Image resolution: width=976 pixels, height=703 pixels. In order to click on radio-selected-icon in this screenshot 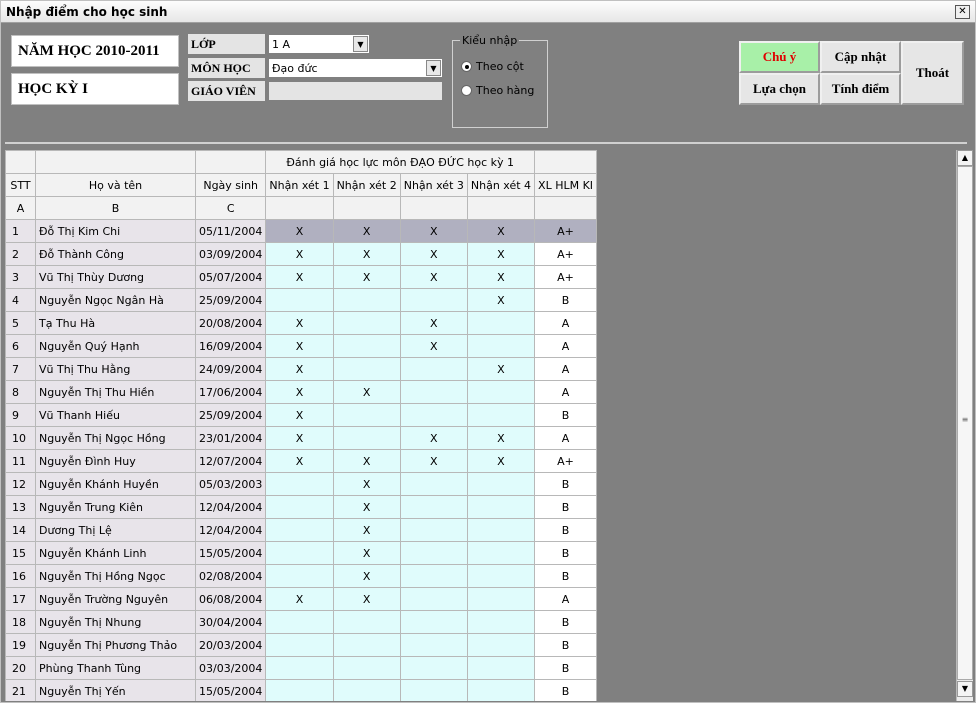, I will do `click(466, 66)`.